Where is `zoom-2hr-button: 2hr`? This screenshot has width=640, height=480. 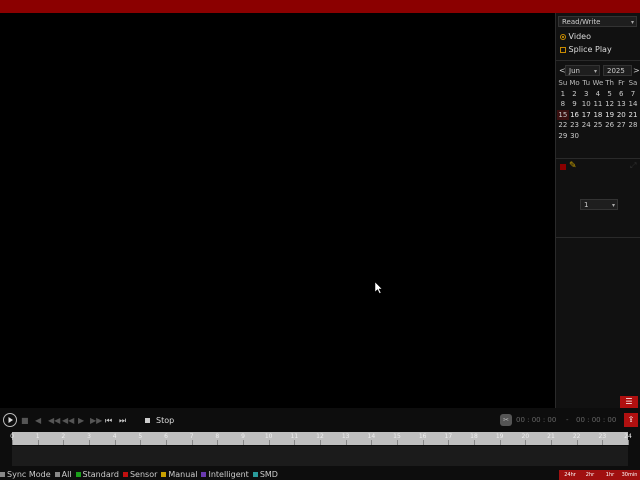 zoom-2hr-button: 2hr is located at coordinates (590, 475).